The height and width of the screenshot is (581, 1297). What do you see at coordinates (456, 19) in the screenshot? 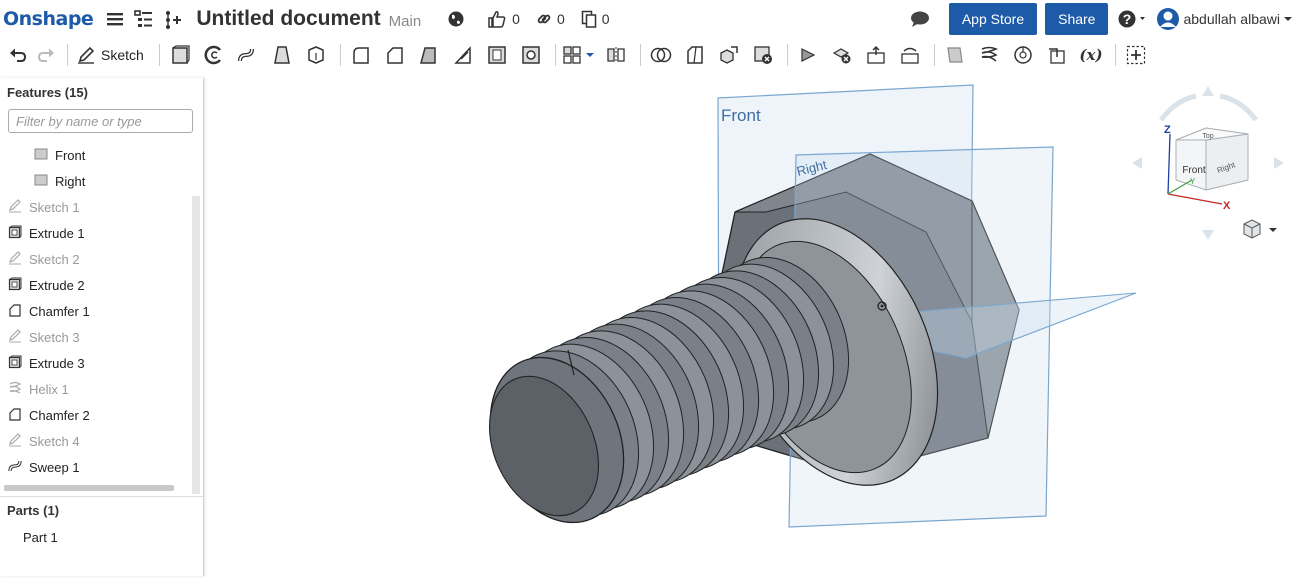
I see `globe-icon` at bounding box center [456, 19].